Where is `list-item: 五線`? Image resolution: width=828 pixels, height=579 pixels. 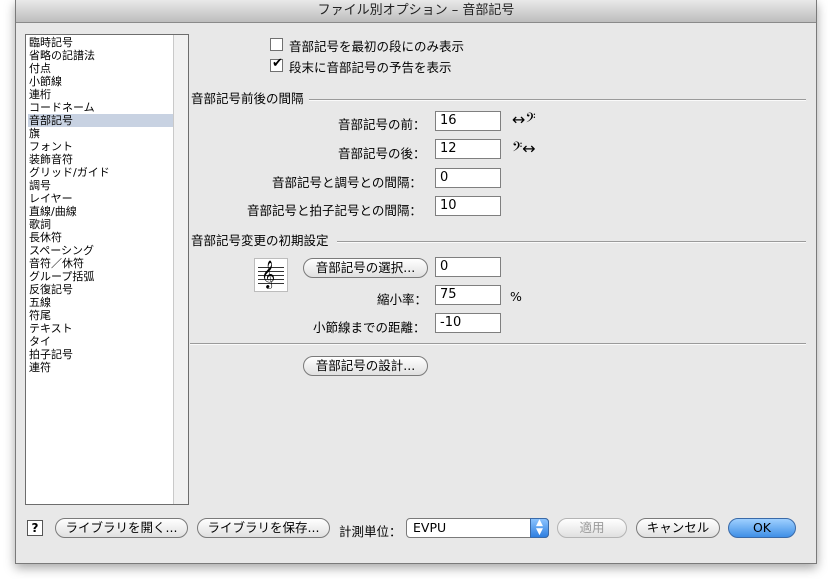
list-item: 五線 is located at coordinates (100, 302).